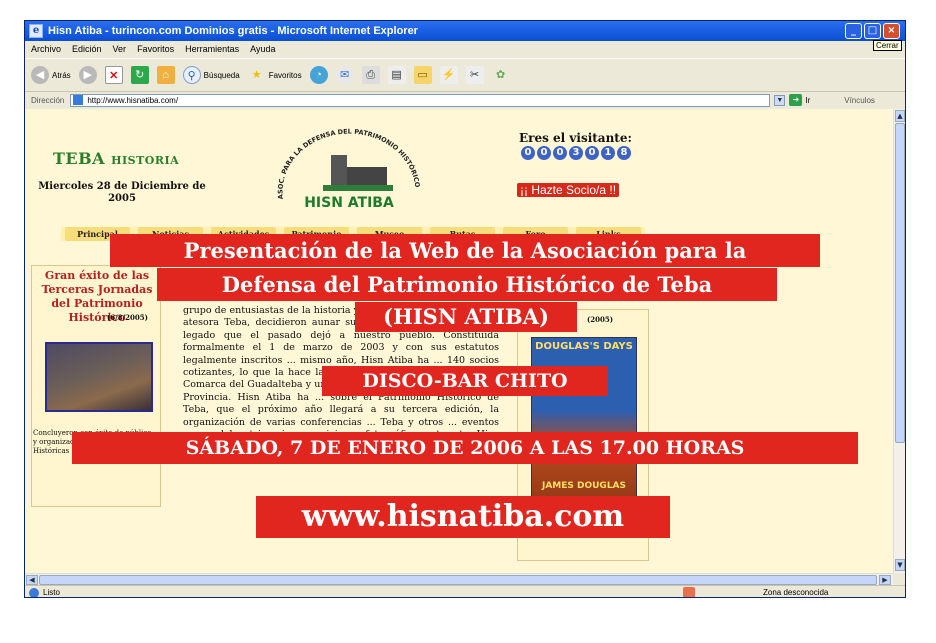  Describe the element at coordinates (46, 49) in the screenshot. I see `menu-archivo: Archivo` at that location.